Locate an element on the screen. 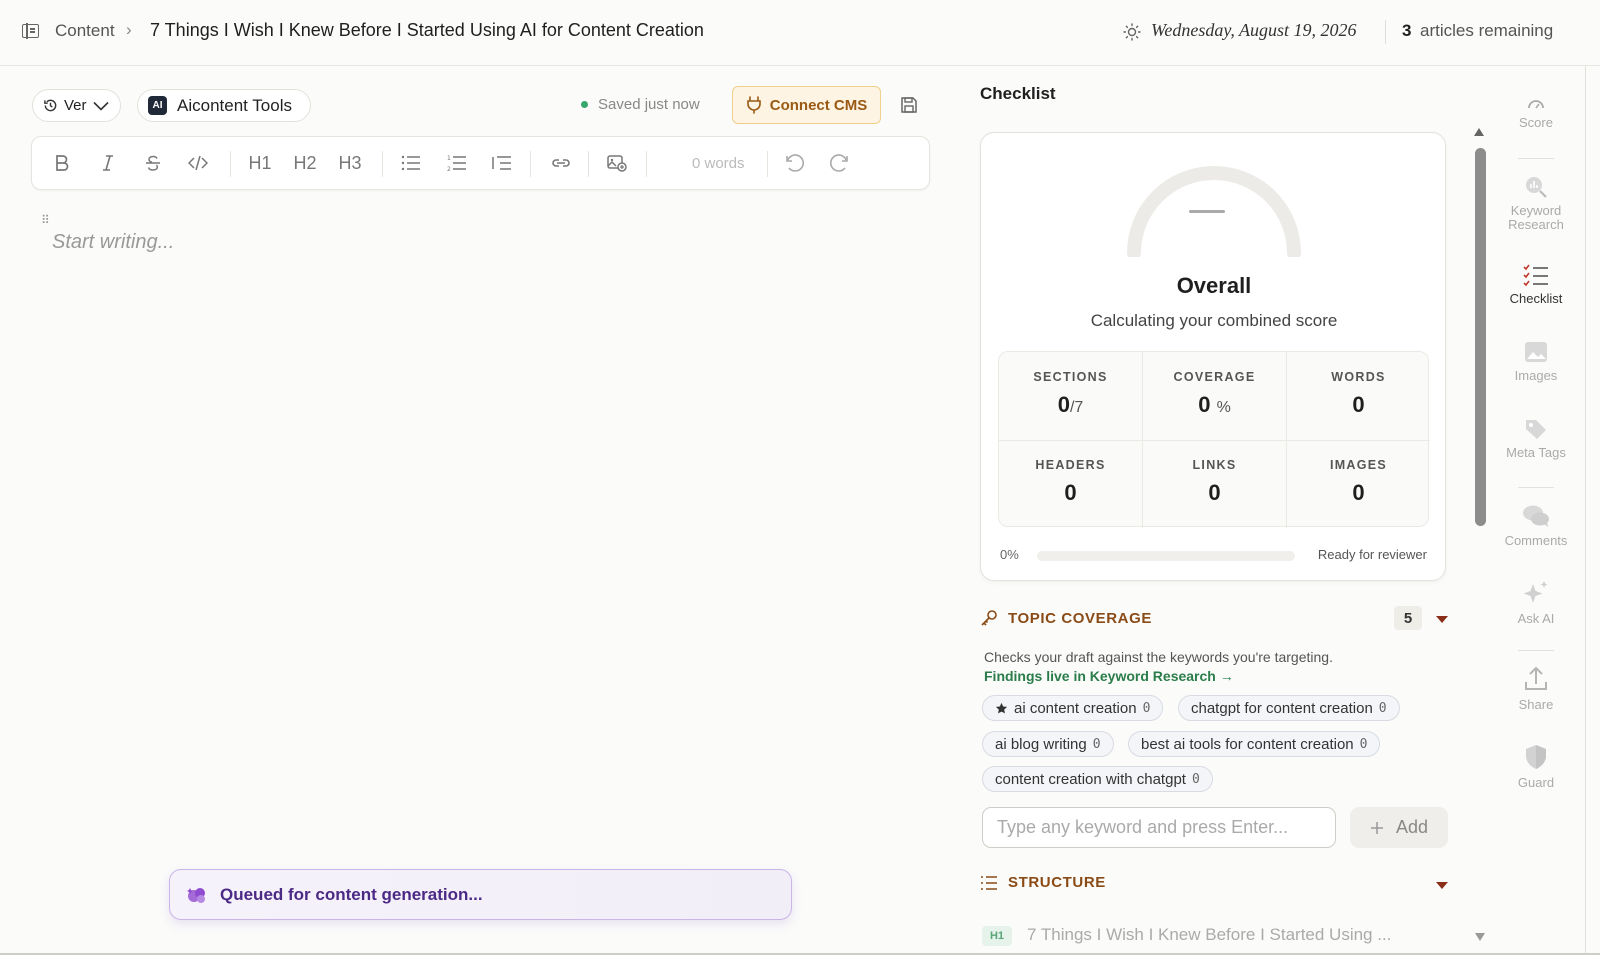 The height and width of the screenshot is (955, 1600). keyword-chip: chatgpt for content creation 0 is located at coordinates (1289, 708).